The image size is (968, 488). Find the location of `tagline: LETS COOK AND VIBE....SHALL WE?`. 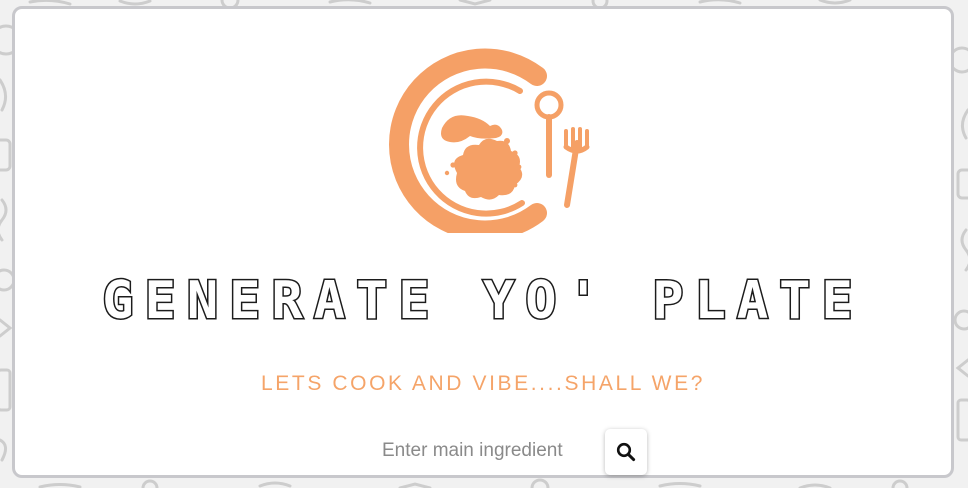

tagline: LETS COOK AND VIBE....SHALL WE? is located at coordinates (483, 383).